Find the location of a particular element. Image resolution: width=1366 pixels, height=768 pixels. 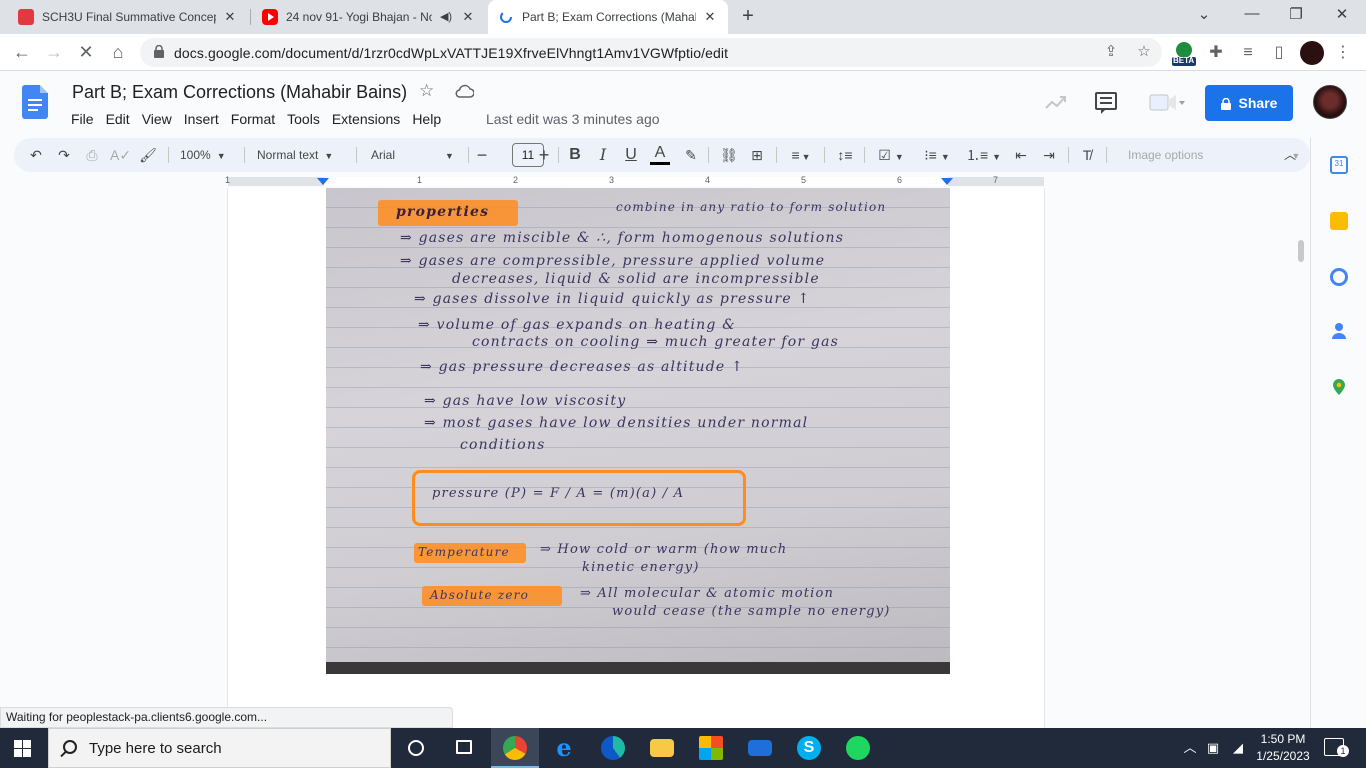

image-options-button: Image options ▼ is located at coordinates (1214, 155).